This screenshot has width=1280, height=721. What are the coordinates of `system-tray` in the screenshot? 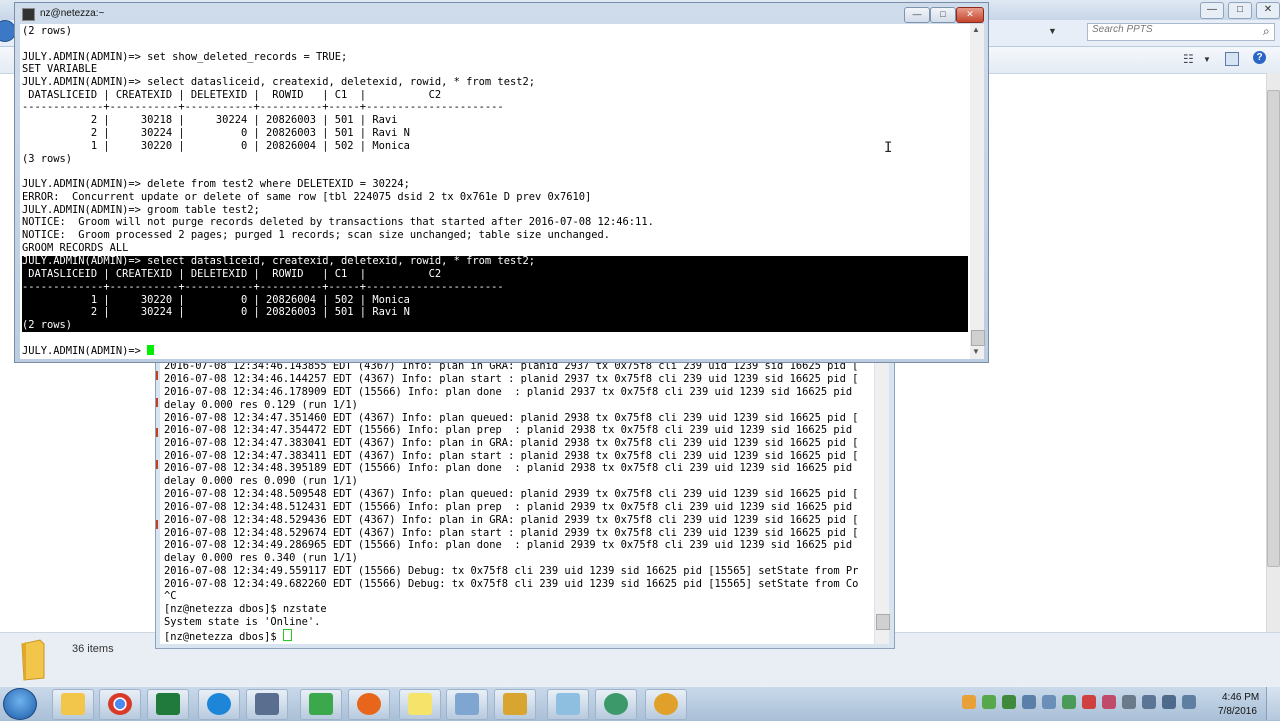 It's located at (1083, 703).